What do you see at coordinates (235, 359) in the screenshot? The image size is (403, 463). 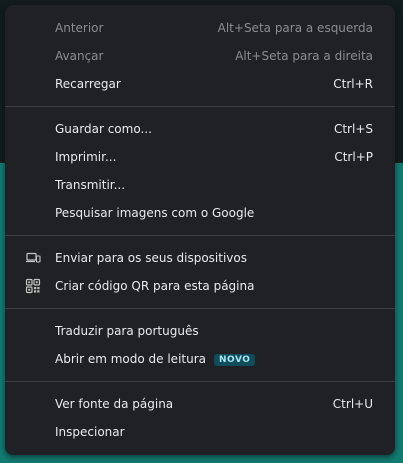 I see `new-badge: NOVO` at bounding box center [235, 359].